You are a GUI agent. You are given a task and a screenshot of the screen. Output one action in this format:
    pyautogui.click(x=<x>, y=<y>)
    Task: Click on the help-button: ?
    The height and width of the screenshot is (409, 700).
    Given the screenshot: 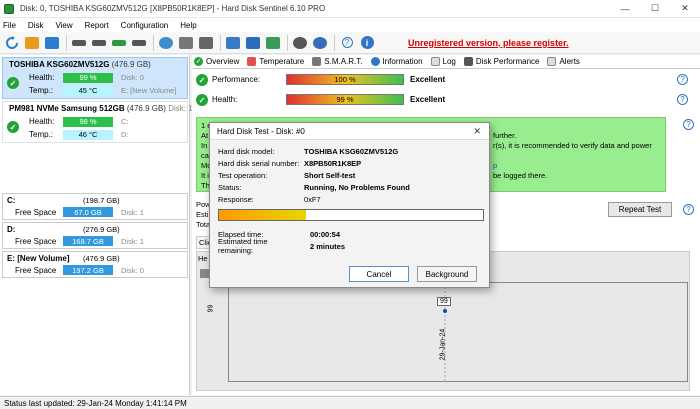 What is the action you would take?
    pyautogui.click(x=347, y=43)
    